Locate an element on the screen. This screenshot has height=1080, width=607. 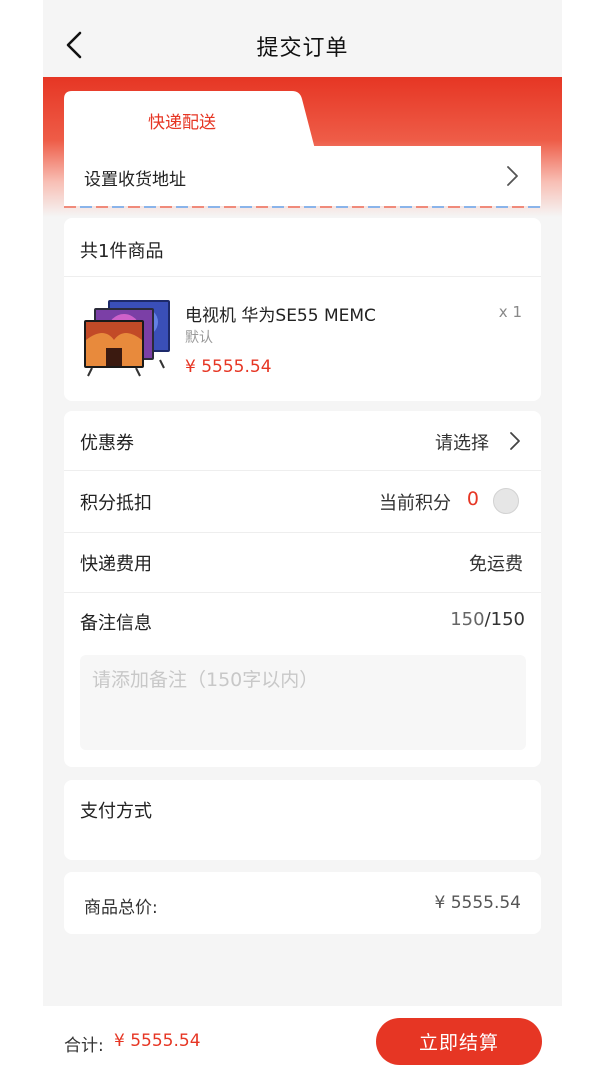
checkout-bar: 合计: ¥ 5555.54 立即结算 is located at coordinates (302, 1043).